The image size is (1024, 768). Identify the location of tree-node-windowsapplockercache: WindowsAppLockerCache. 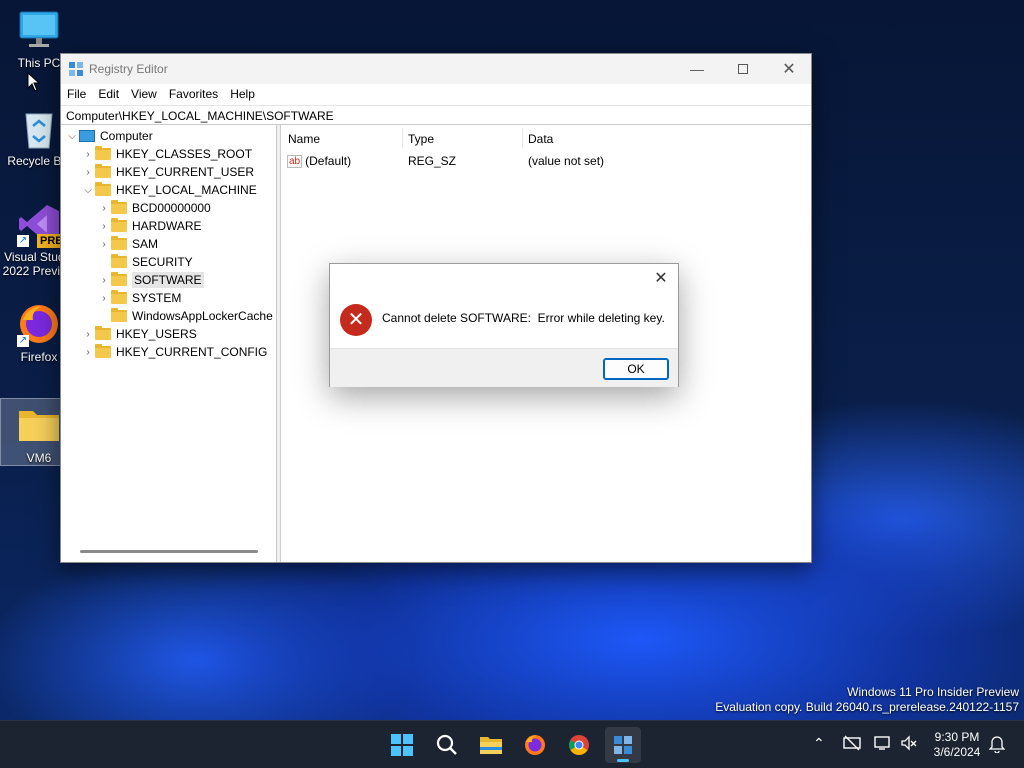
(185, 316).